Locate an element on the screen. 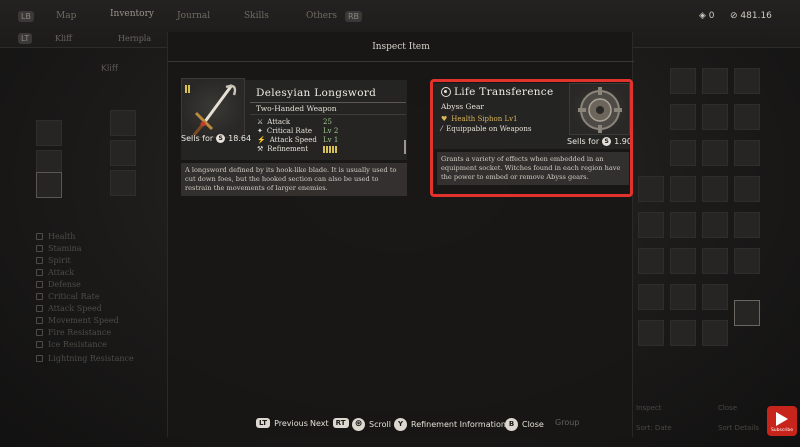  right-stick-icon: ⊛ is located at coordinates (358, 424).